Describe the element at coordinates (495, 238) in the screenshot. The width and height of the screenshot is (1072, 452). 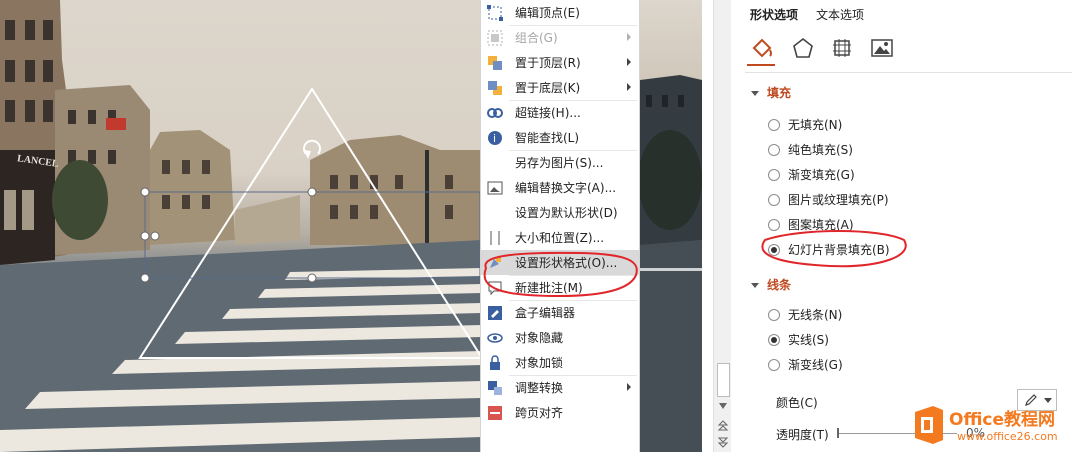
I see `size-position-icon` at that location.